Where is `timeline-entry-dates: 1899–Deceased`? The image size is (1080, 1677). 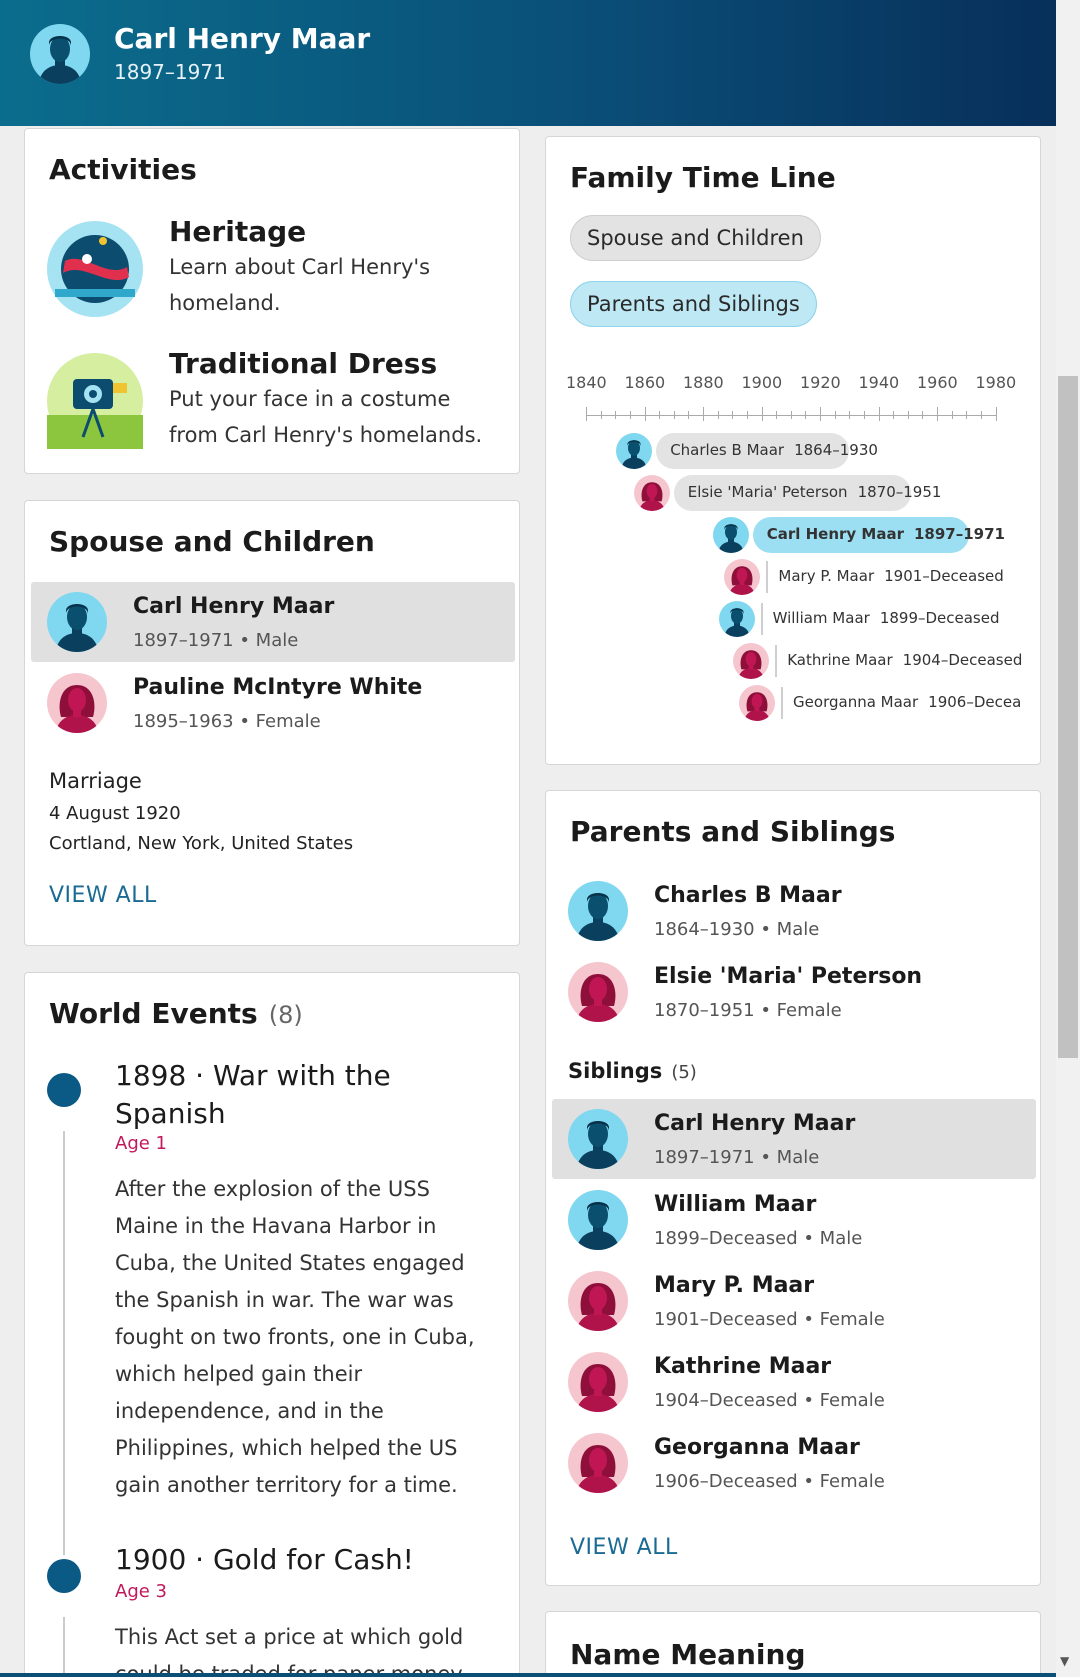
timeline-entry-dates: 1899–Deceased is located at coordinates (939, 618).